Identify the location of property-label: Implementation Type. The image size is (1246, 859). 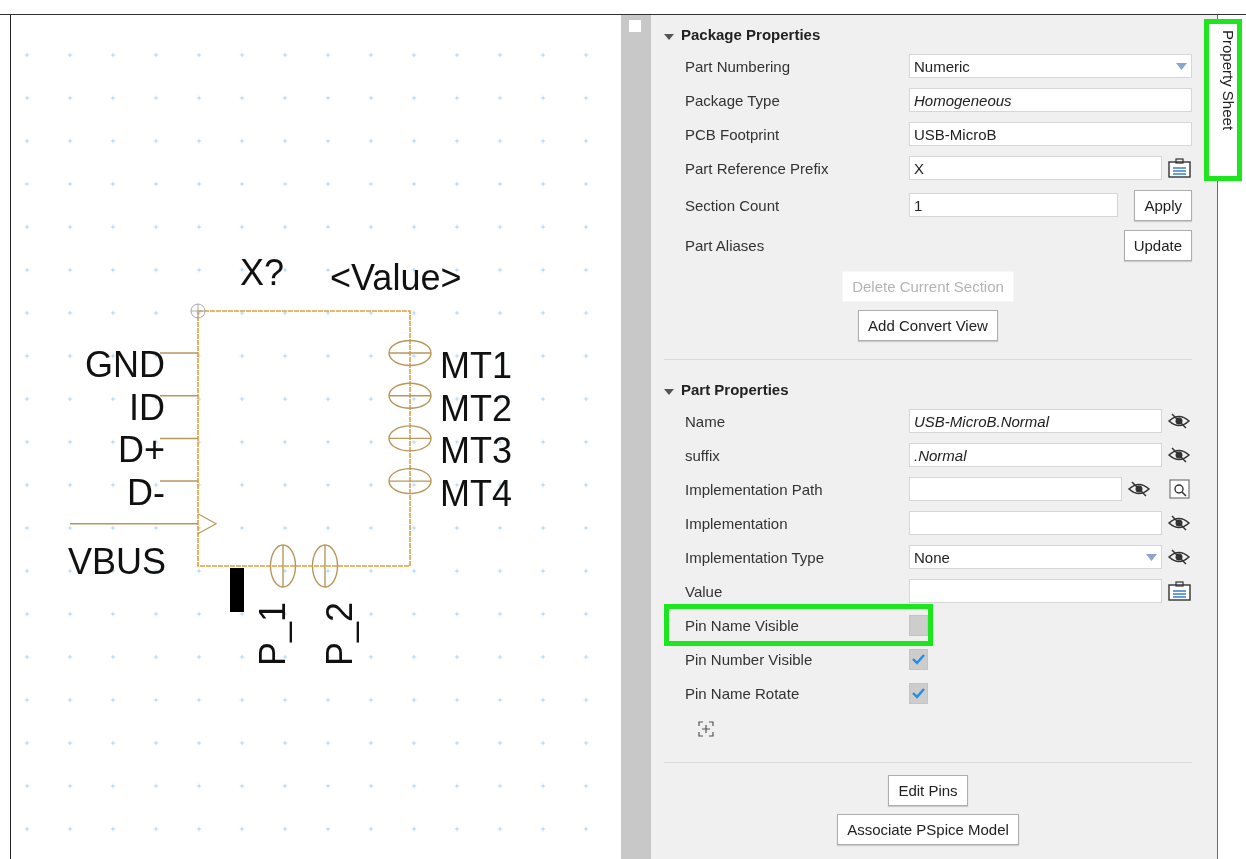
(755, 557).